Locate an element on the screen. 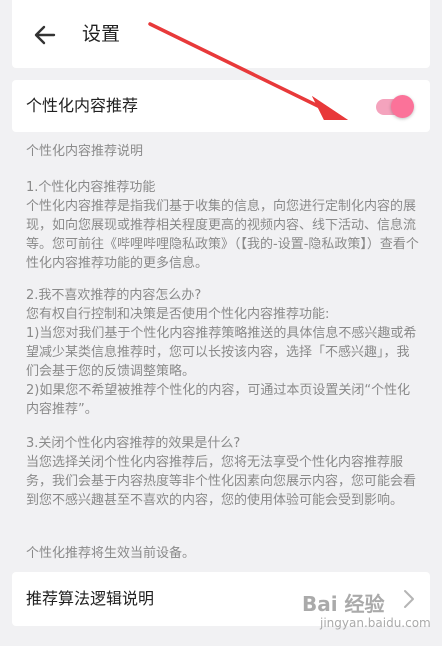  page-title: 设置 is located at coordinates (101, 34).